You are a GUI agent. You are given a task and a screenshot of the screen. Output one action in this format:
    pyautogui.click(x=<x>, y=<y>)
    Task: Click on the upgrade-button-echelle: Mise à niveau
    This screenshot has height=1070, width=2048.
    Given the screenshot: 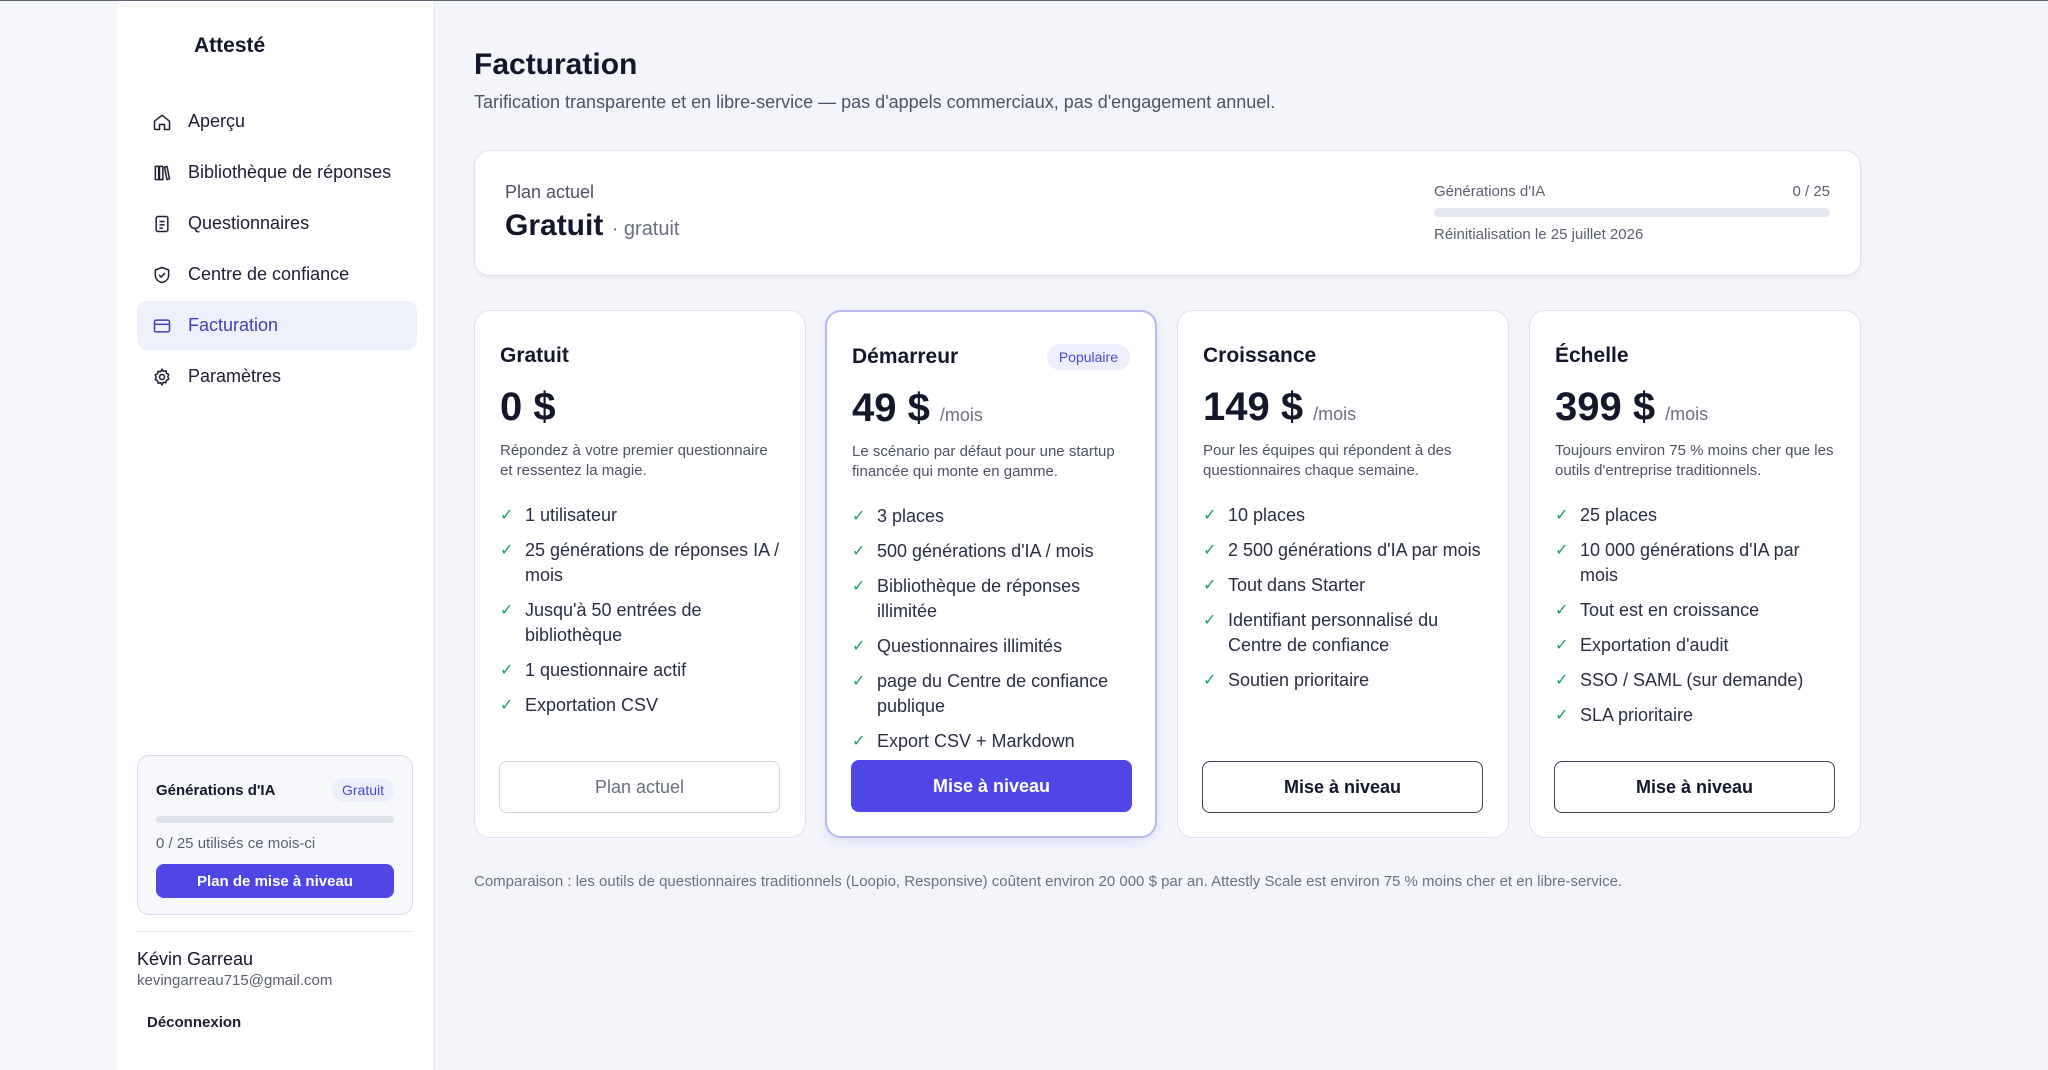 What is the action you would take?
    pyautogui.click(x=1694, y=787)
    